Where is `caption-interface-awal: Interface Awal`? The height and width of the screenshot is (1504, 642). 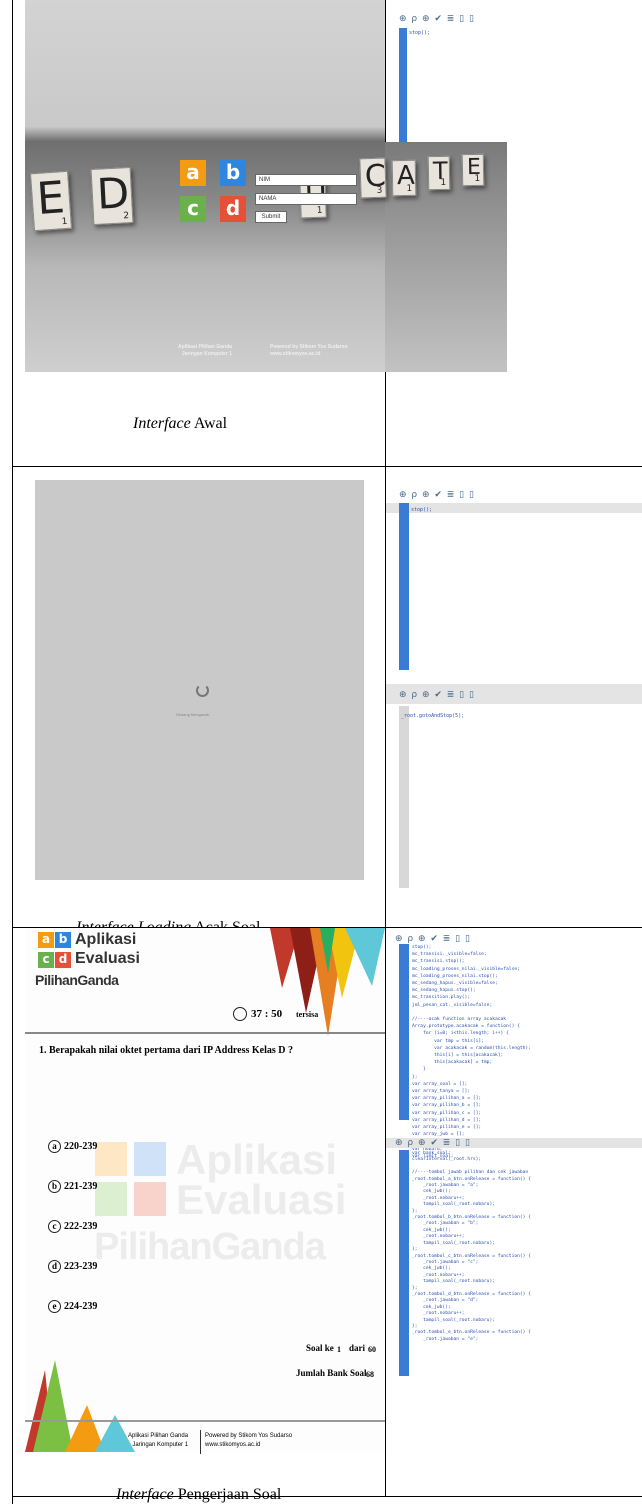
caption-interface-awal: Interface Awal is located at coordinates (180, 423).